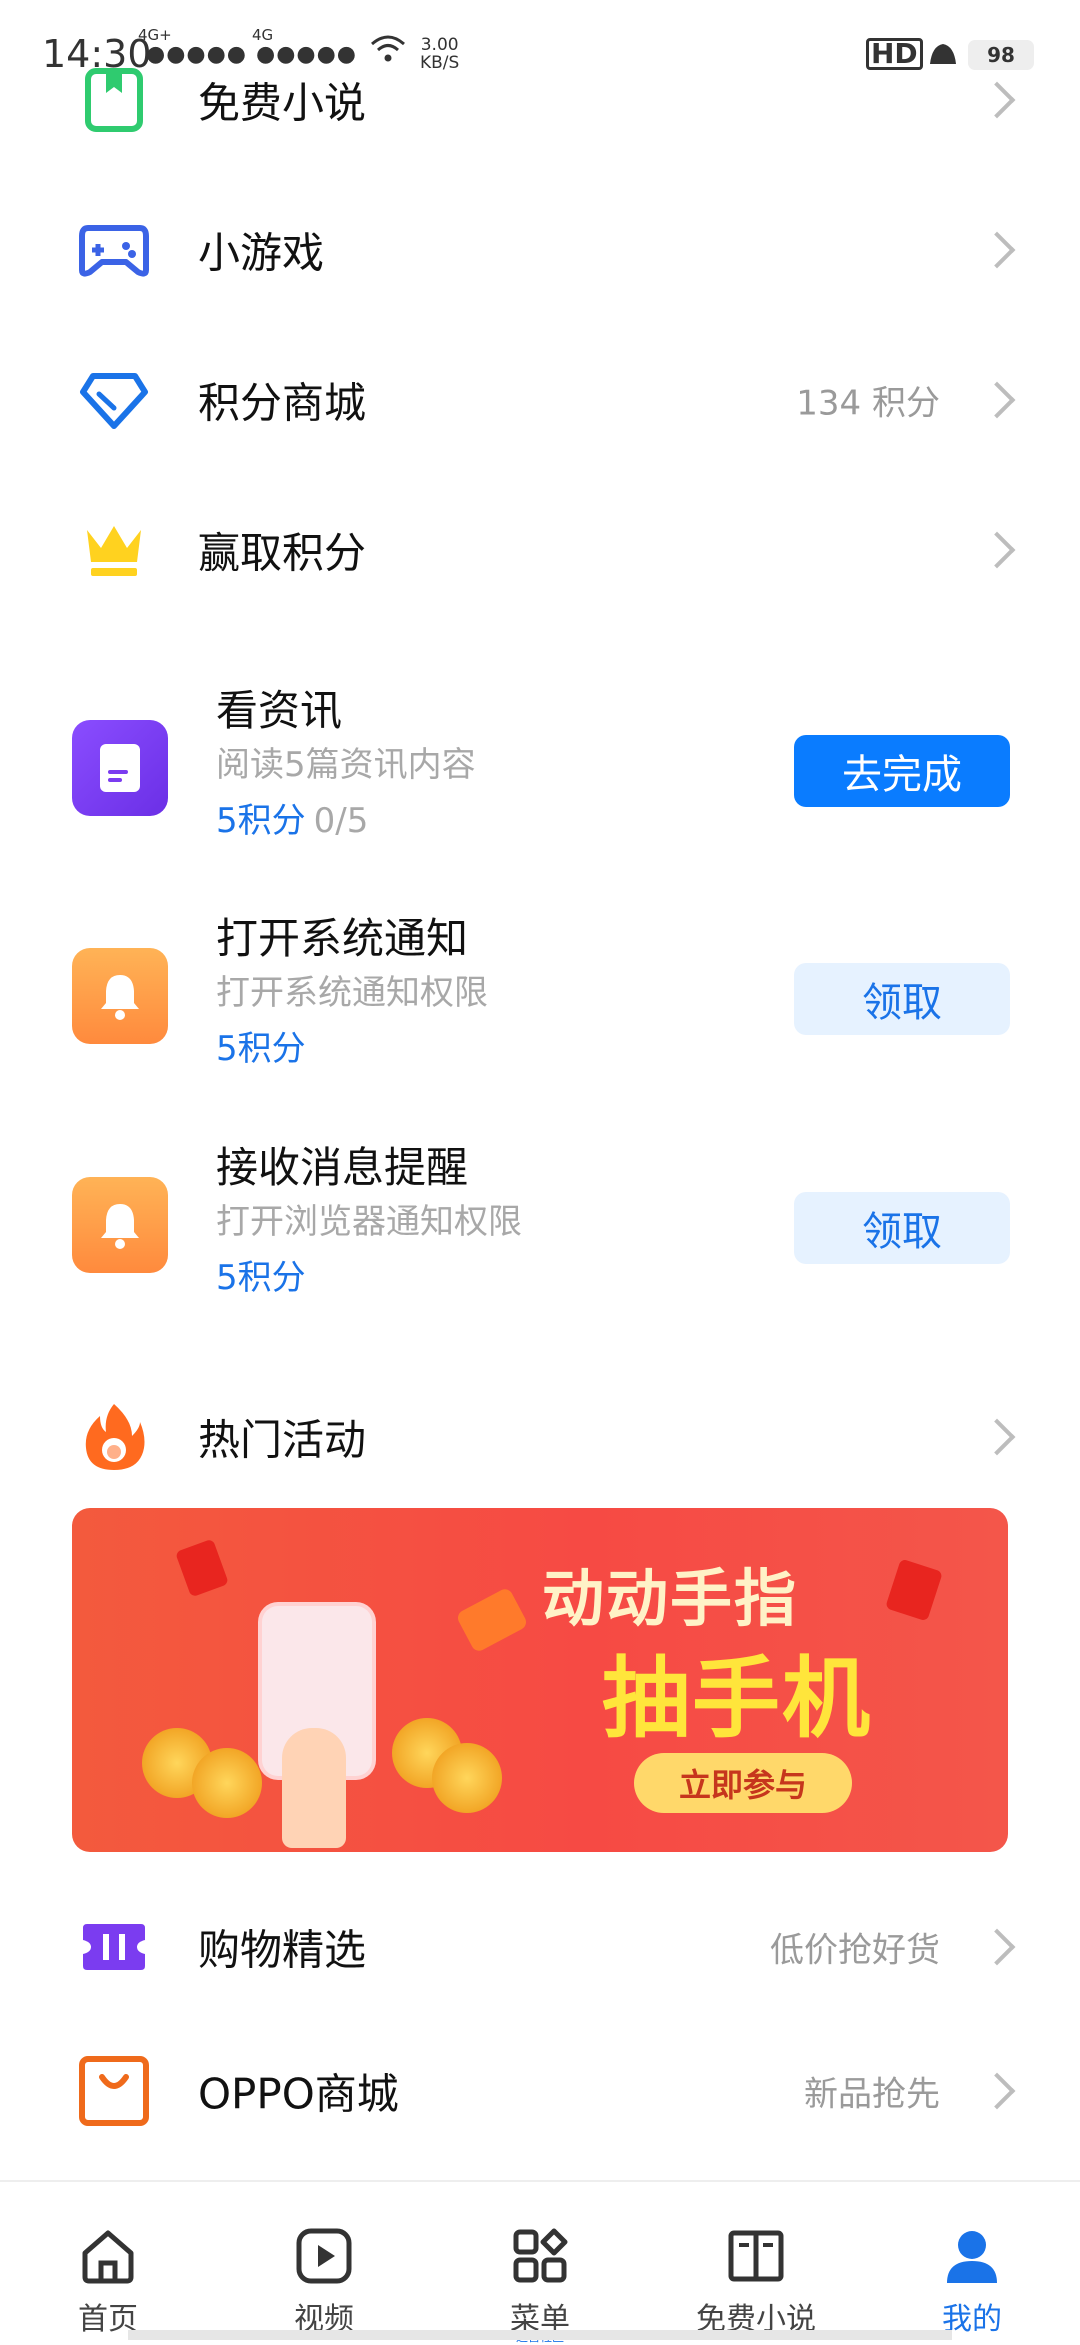 This screenshot has height=2345, width=1080. Describe the element at coordinates (388, 51) in the screenshot. I see `wifi-icon` at that location.